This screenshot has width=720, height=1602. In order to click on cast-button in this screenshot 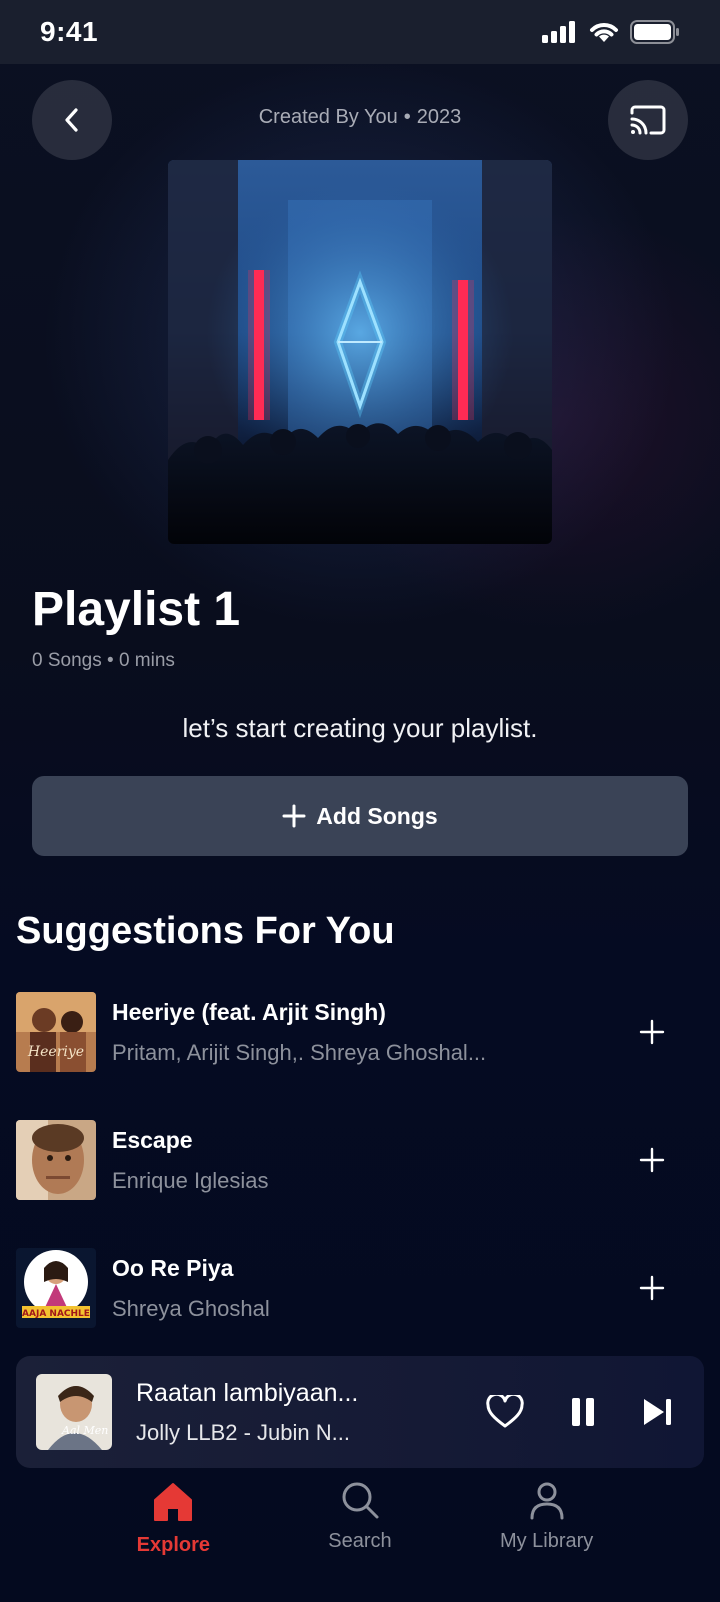, I will do `click(648, 120)`.